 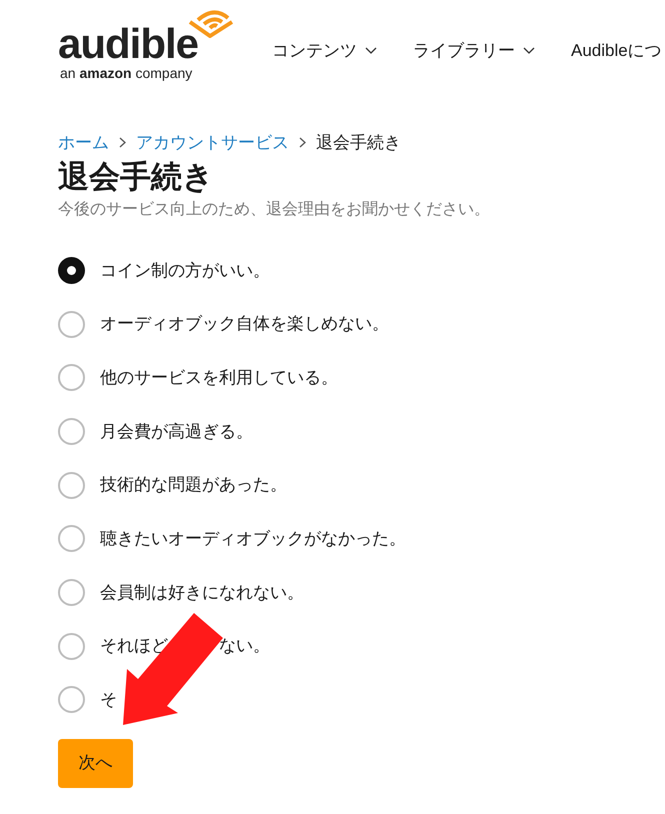 I want to click on logo-wordmark: audible, so click(x=128, y=44).